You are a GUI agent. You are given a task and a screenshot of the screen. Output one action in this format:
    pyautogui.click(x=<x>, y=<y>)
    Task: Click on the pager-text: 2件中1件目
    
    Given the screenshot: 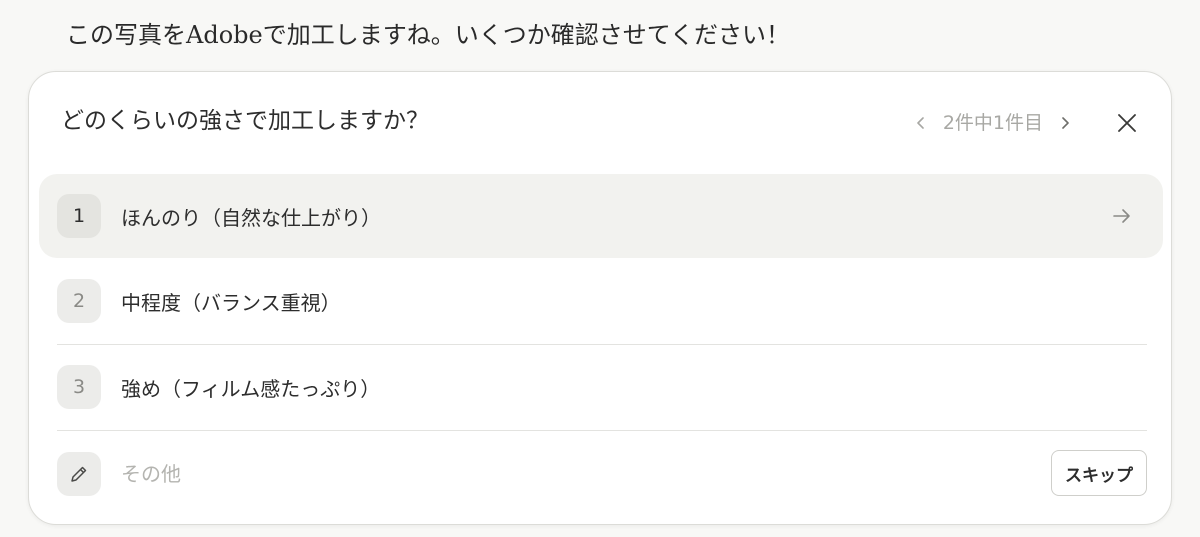 What is the action you would take?
    pyautogui.click(x=992, y=123)
    